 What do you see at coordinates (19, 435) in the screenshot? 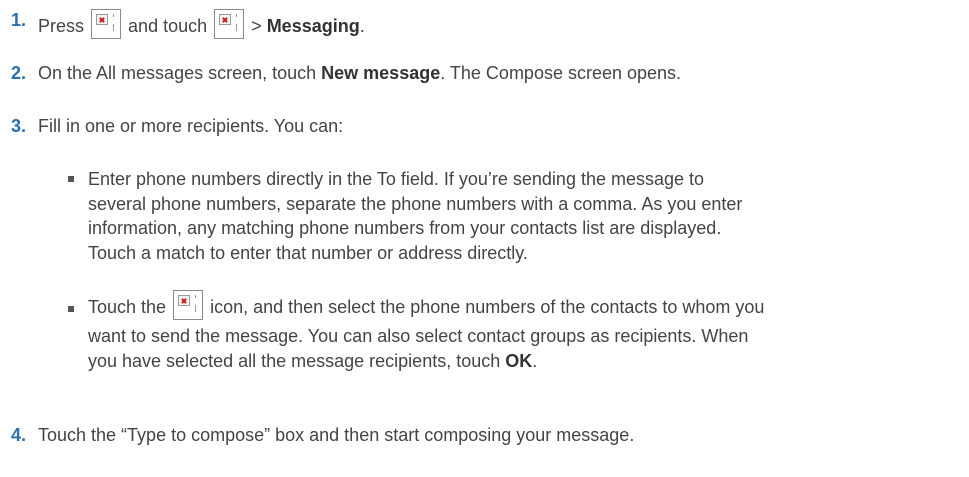
I see `step-number: 4.` at bounding box center [19, 435].